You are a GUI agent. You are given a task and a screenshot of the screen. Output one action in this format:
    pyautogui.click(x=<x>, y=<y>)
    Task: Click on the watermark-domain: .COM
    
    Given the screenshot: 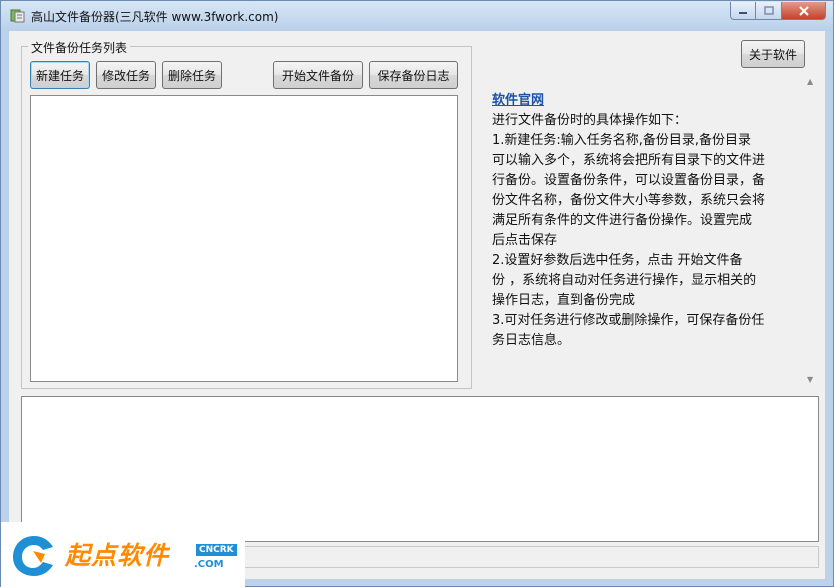 What is the action you would take?
    pyautogui.click(x=209, y=564)
    